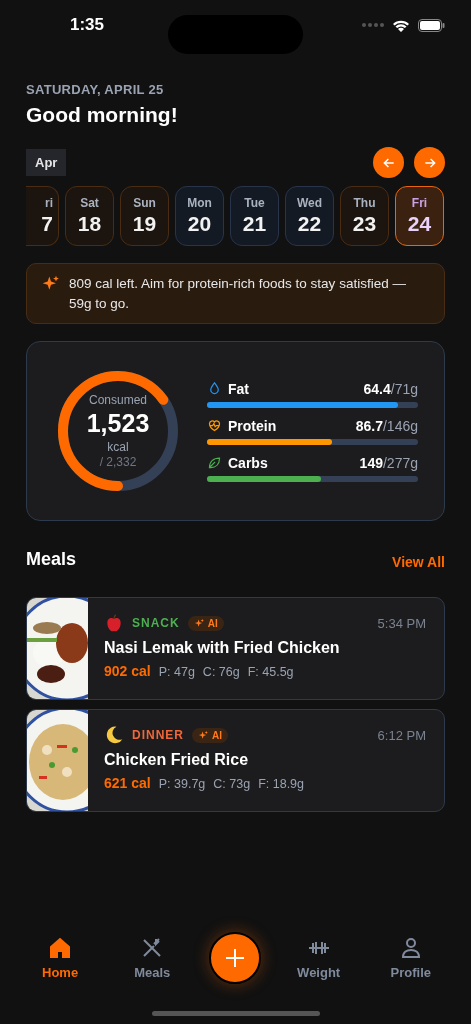 This screenshot has width=471, height=1024. Describe the element at coordinates (401, 735) in the screenshot. I see `meal-time: 6:12 PM` at that location.